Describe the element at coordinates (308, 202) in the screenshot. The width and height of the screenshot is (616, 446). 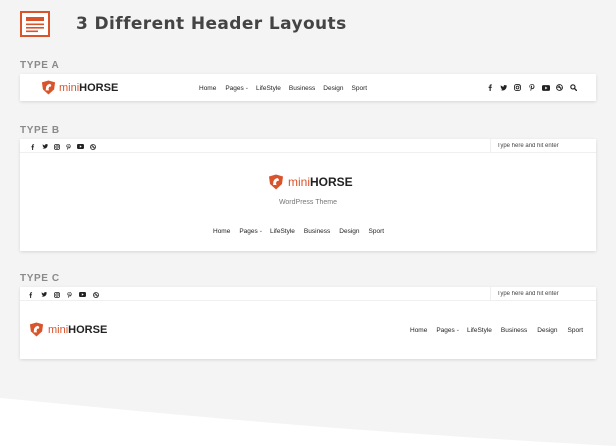
I see `site-tagline: WordPress Theme` at that location.